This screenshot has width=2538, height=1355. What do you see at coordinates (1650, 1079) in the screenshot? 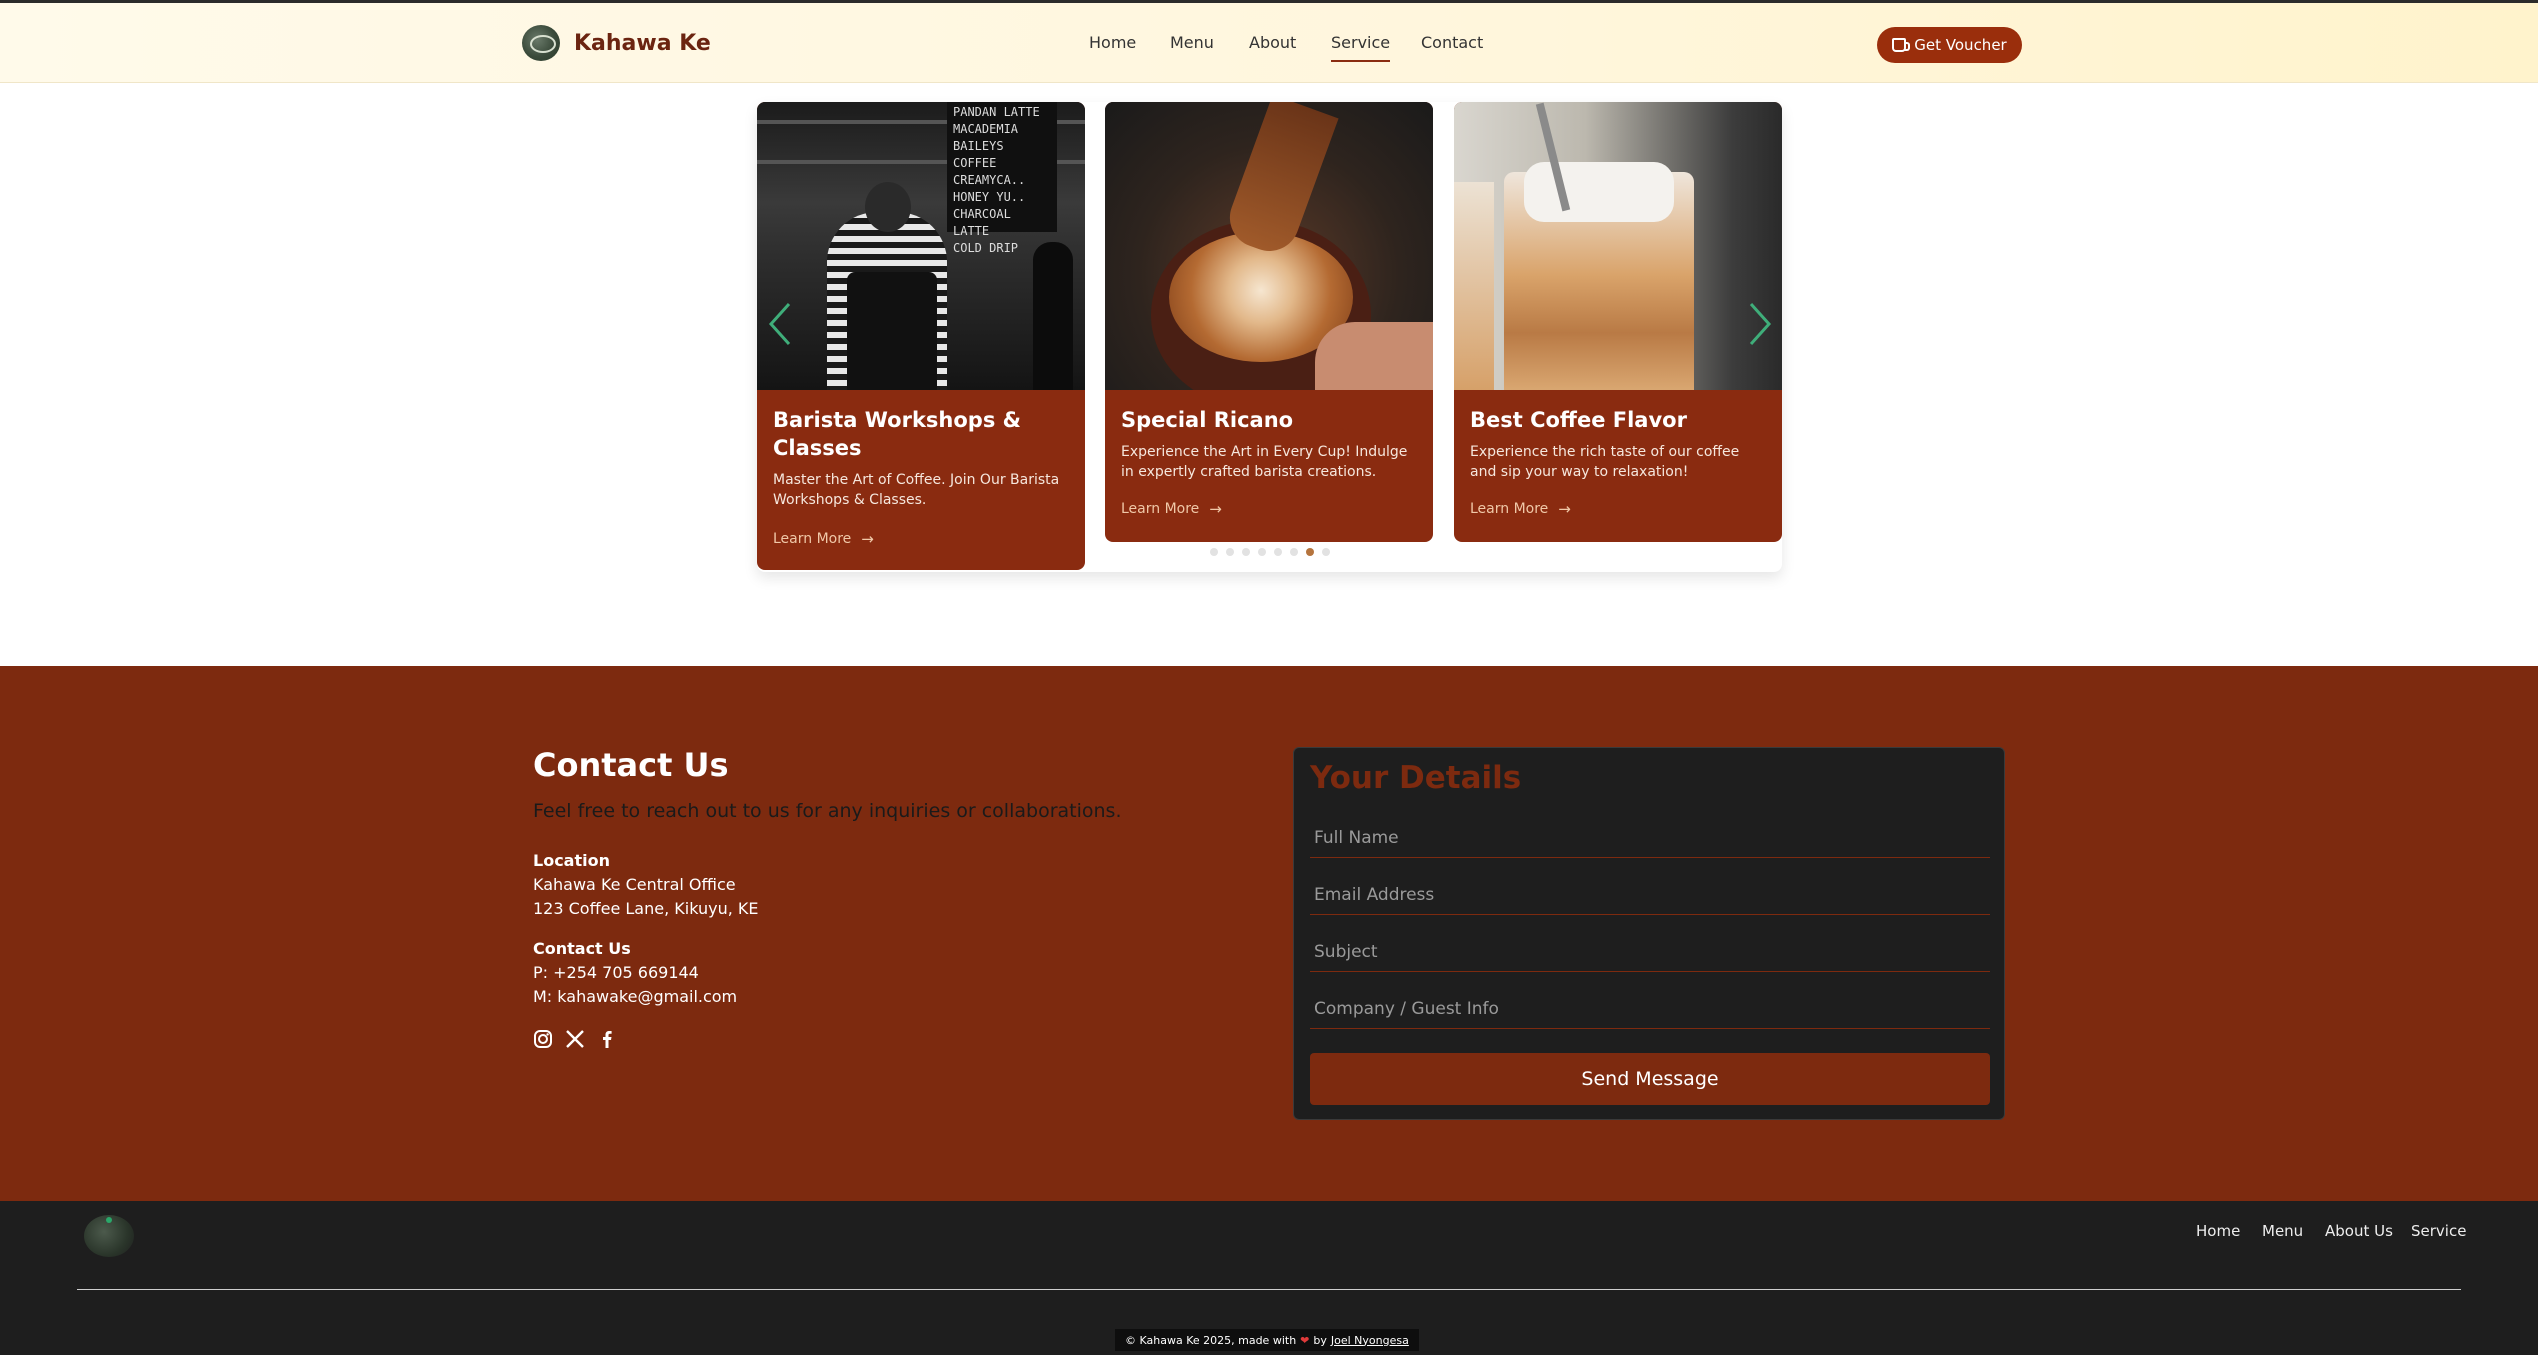
I see `send-message-button: Send Message` at bounding box center [1650, 1079].